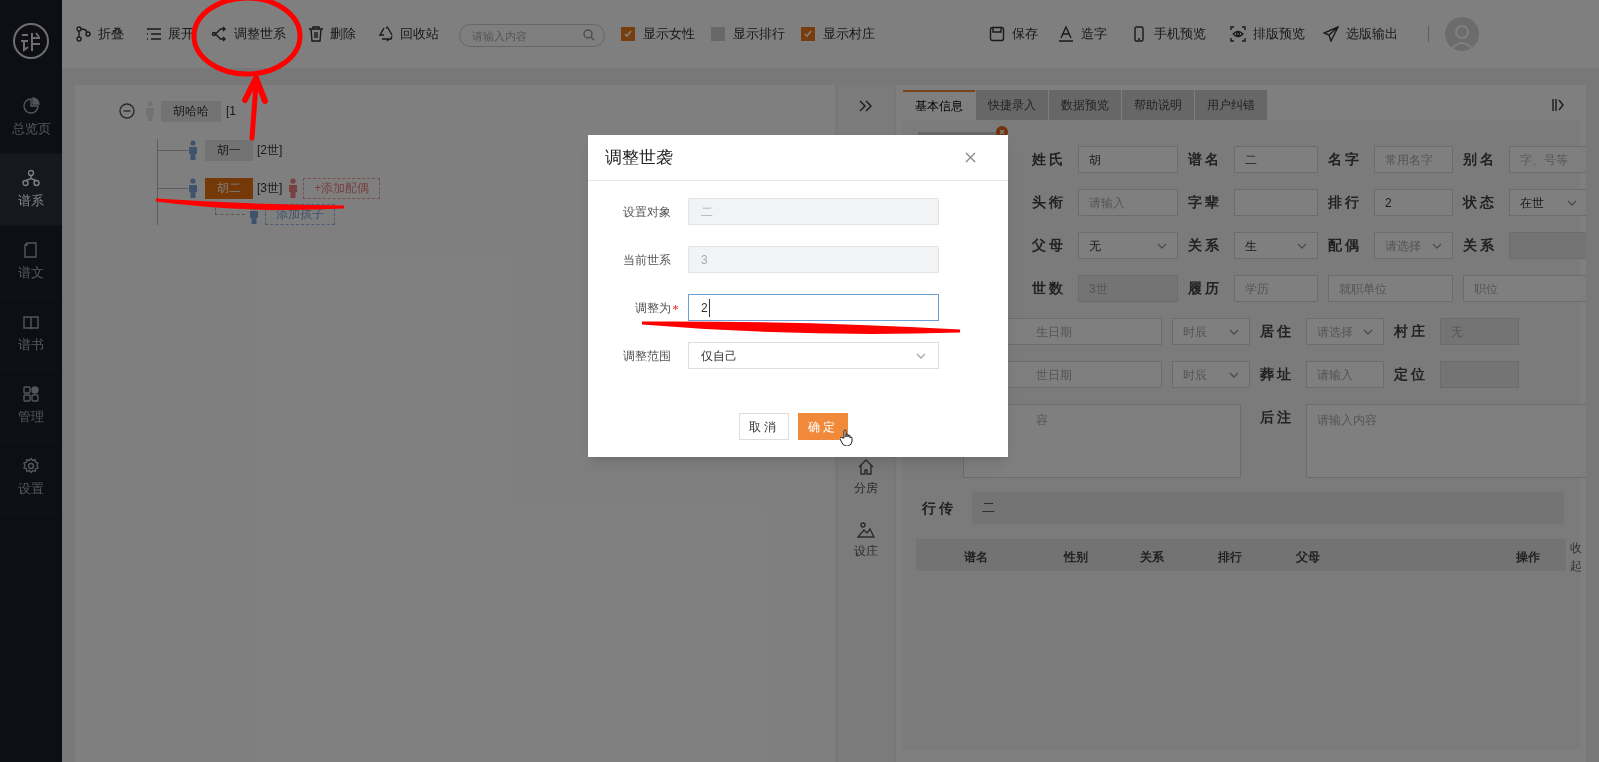  What do you see at coordinates (1205, 202) in the screenshot?
I see `field-label: 字辈` at bounding box center [1205, 202].